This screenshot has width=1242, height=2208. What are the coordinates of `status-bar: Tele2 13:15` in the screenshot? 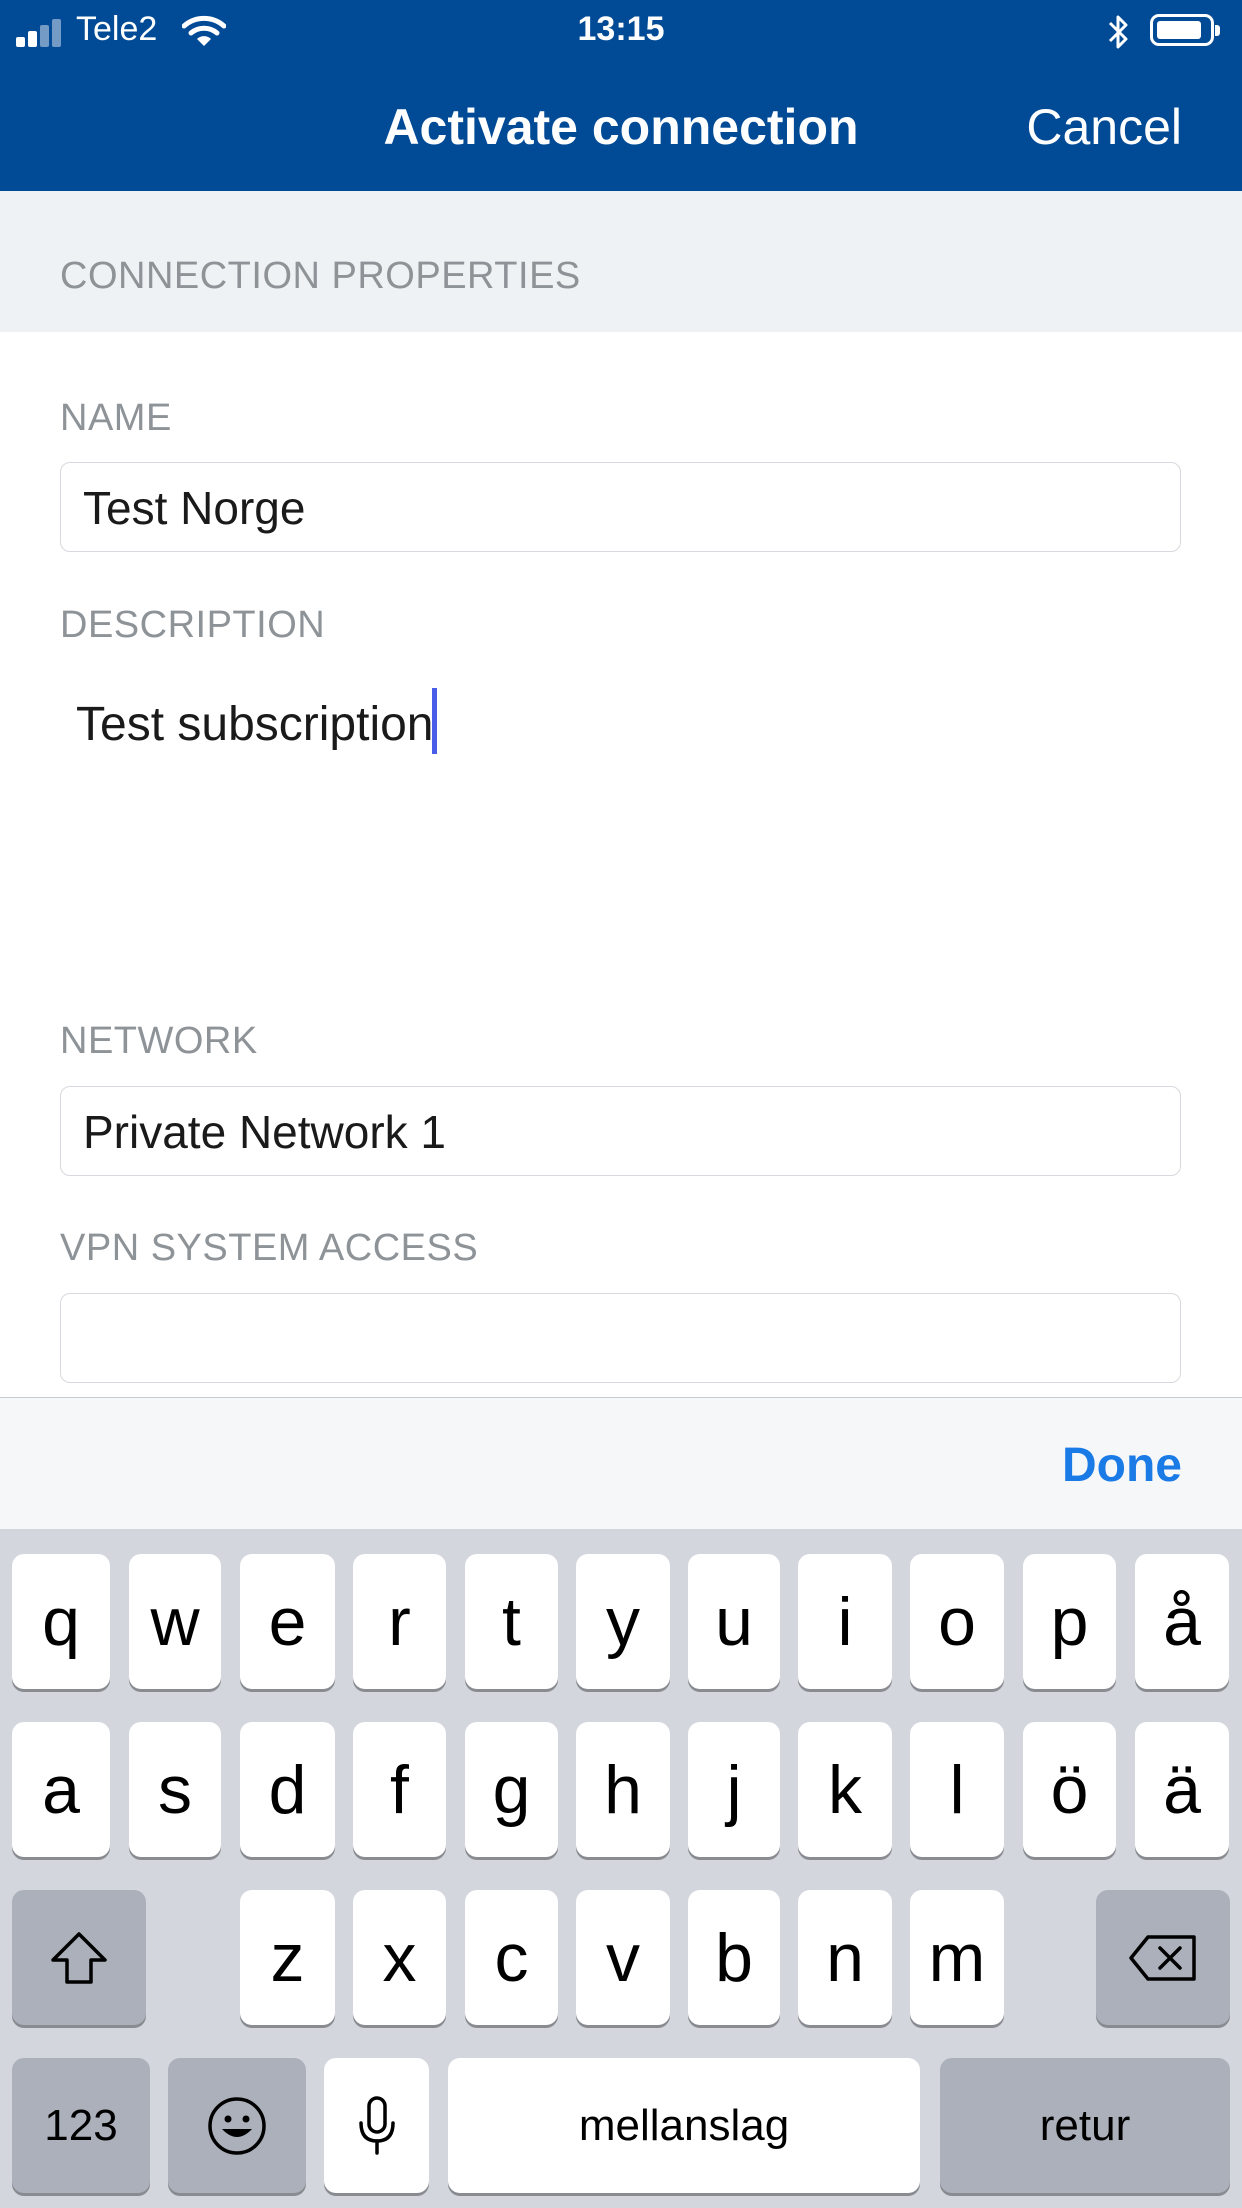 It's located at (621, 31).